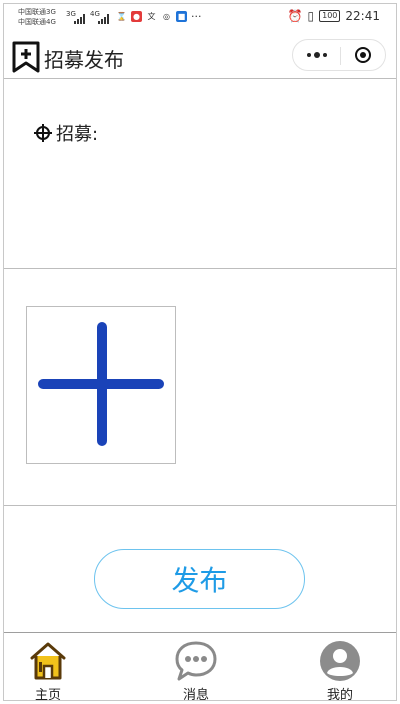  What do you see at coordinates (340, 661) in the screenshot?
I see `user-icon` at bounding box center [340, 661].